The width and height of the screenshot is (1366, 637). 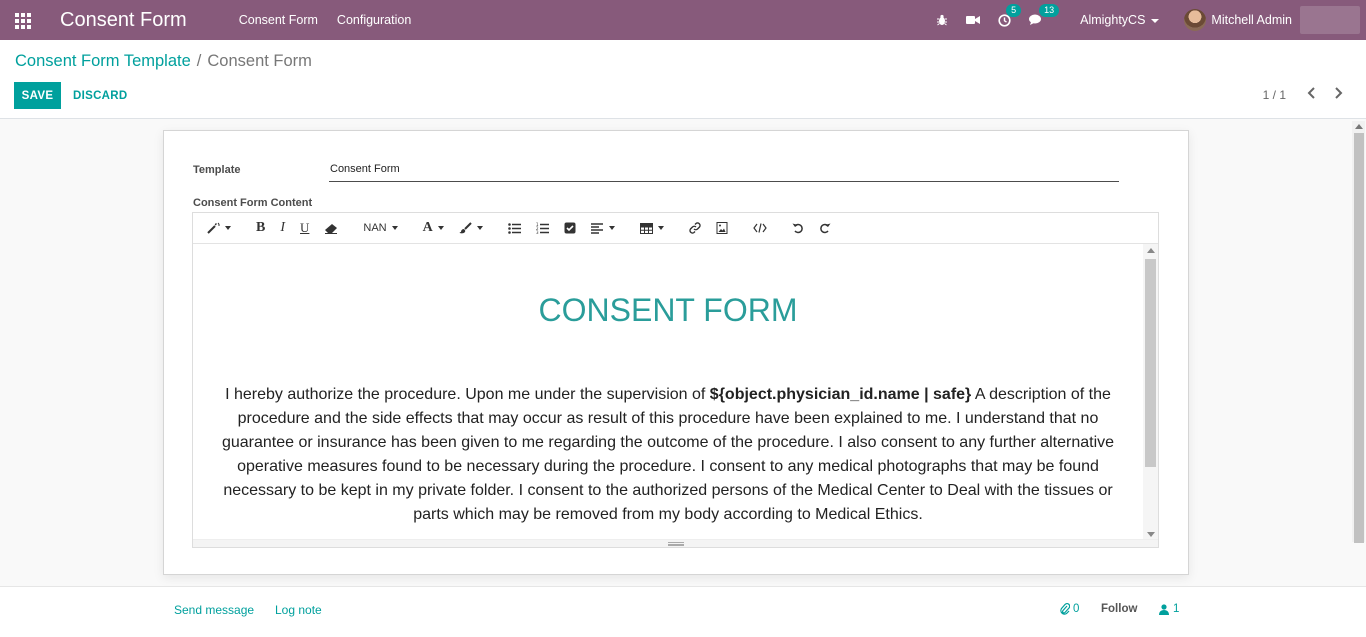 I want to click on undo-icon, so click(x=797, y=228).